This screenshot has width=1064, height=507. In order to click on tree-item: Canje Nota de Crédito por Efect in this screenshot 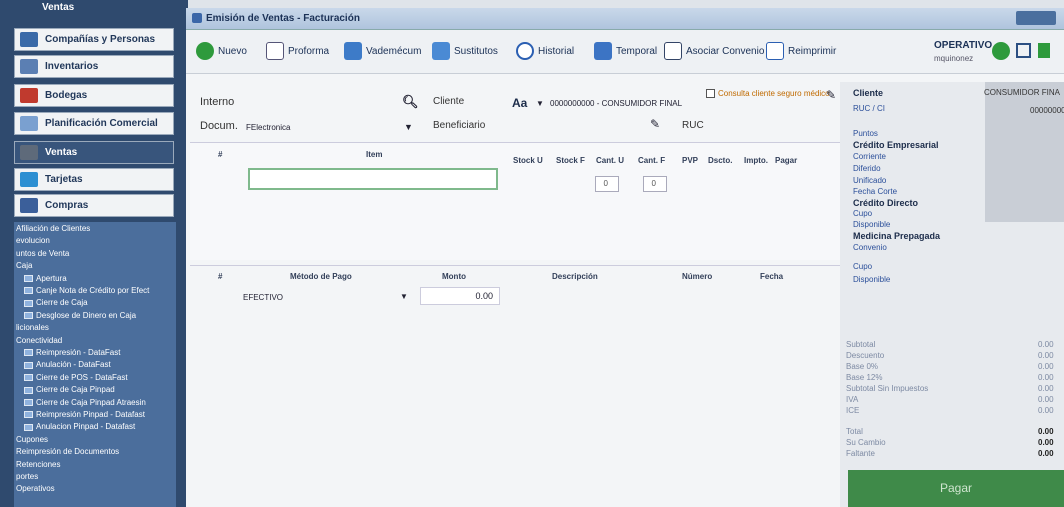, I will do `click(86, 290)`.